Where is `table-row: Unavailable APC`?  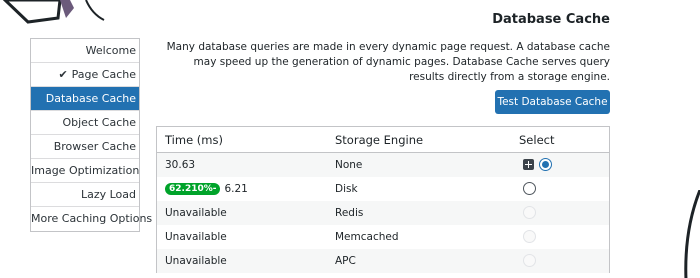
table-row: Unavailable APC is located at coordinates (383, 261).